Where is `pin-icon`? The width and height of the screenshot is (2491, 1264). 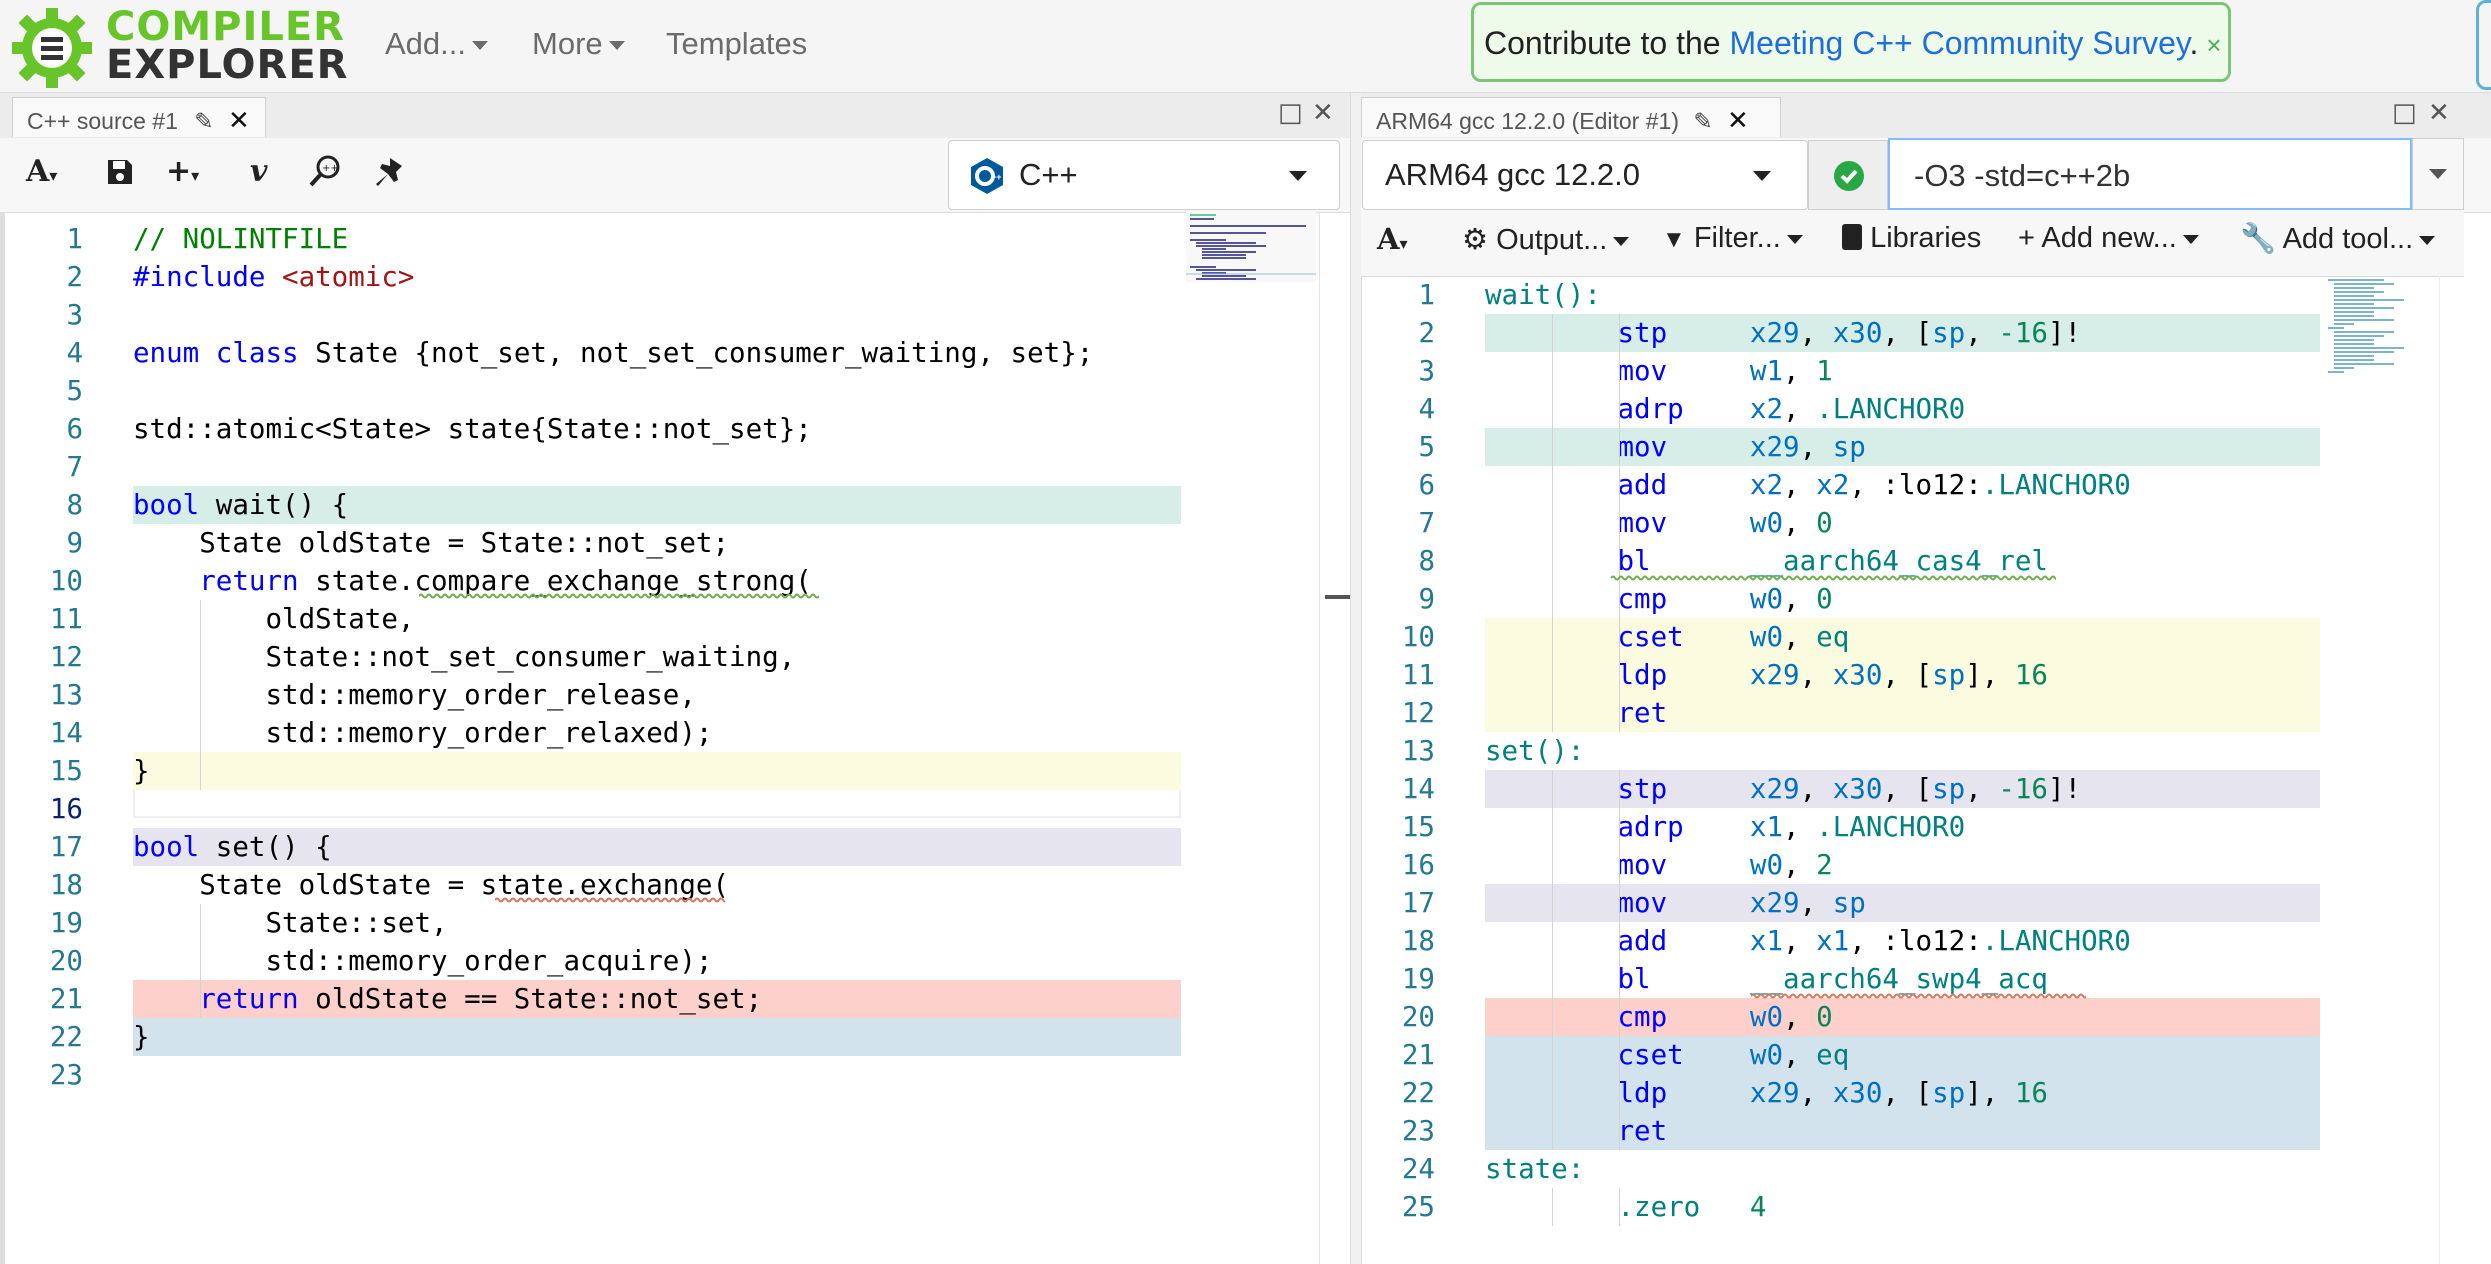 pin-icon is located at coordinates (390, 171).